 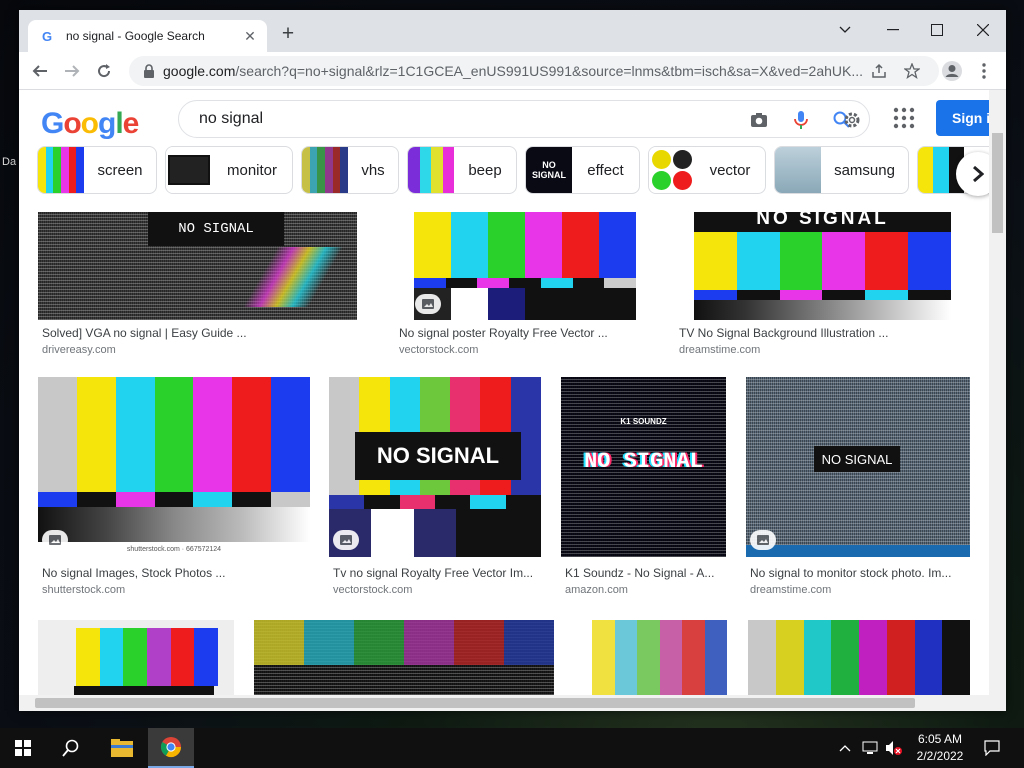 I want to click on chip-screen: screen, so click(x=97, y=170).